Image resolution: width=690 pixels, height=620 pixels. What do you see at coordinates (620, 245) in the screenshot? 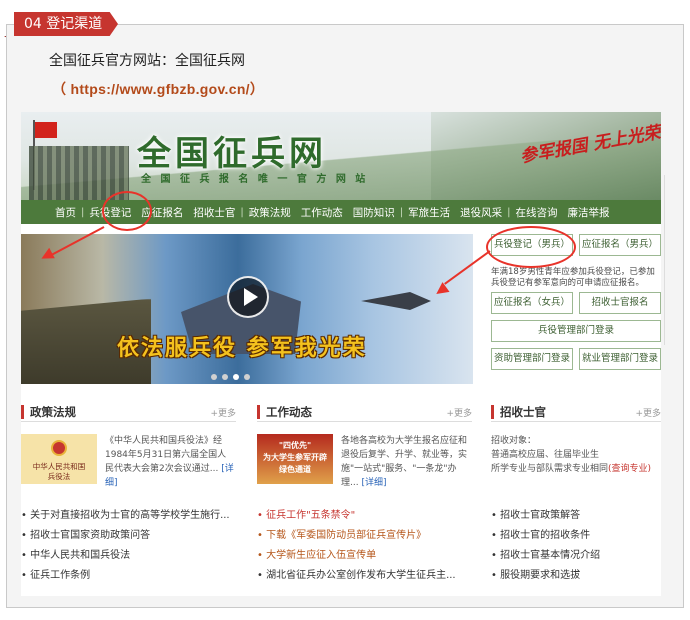
I see `apply-male-button: 应征报名（男兵）` at bounding box center [620, 245].